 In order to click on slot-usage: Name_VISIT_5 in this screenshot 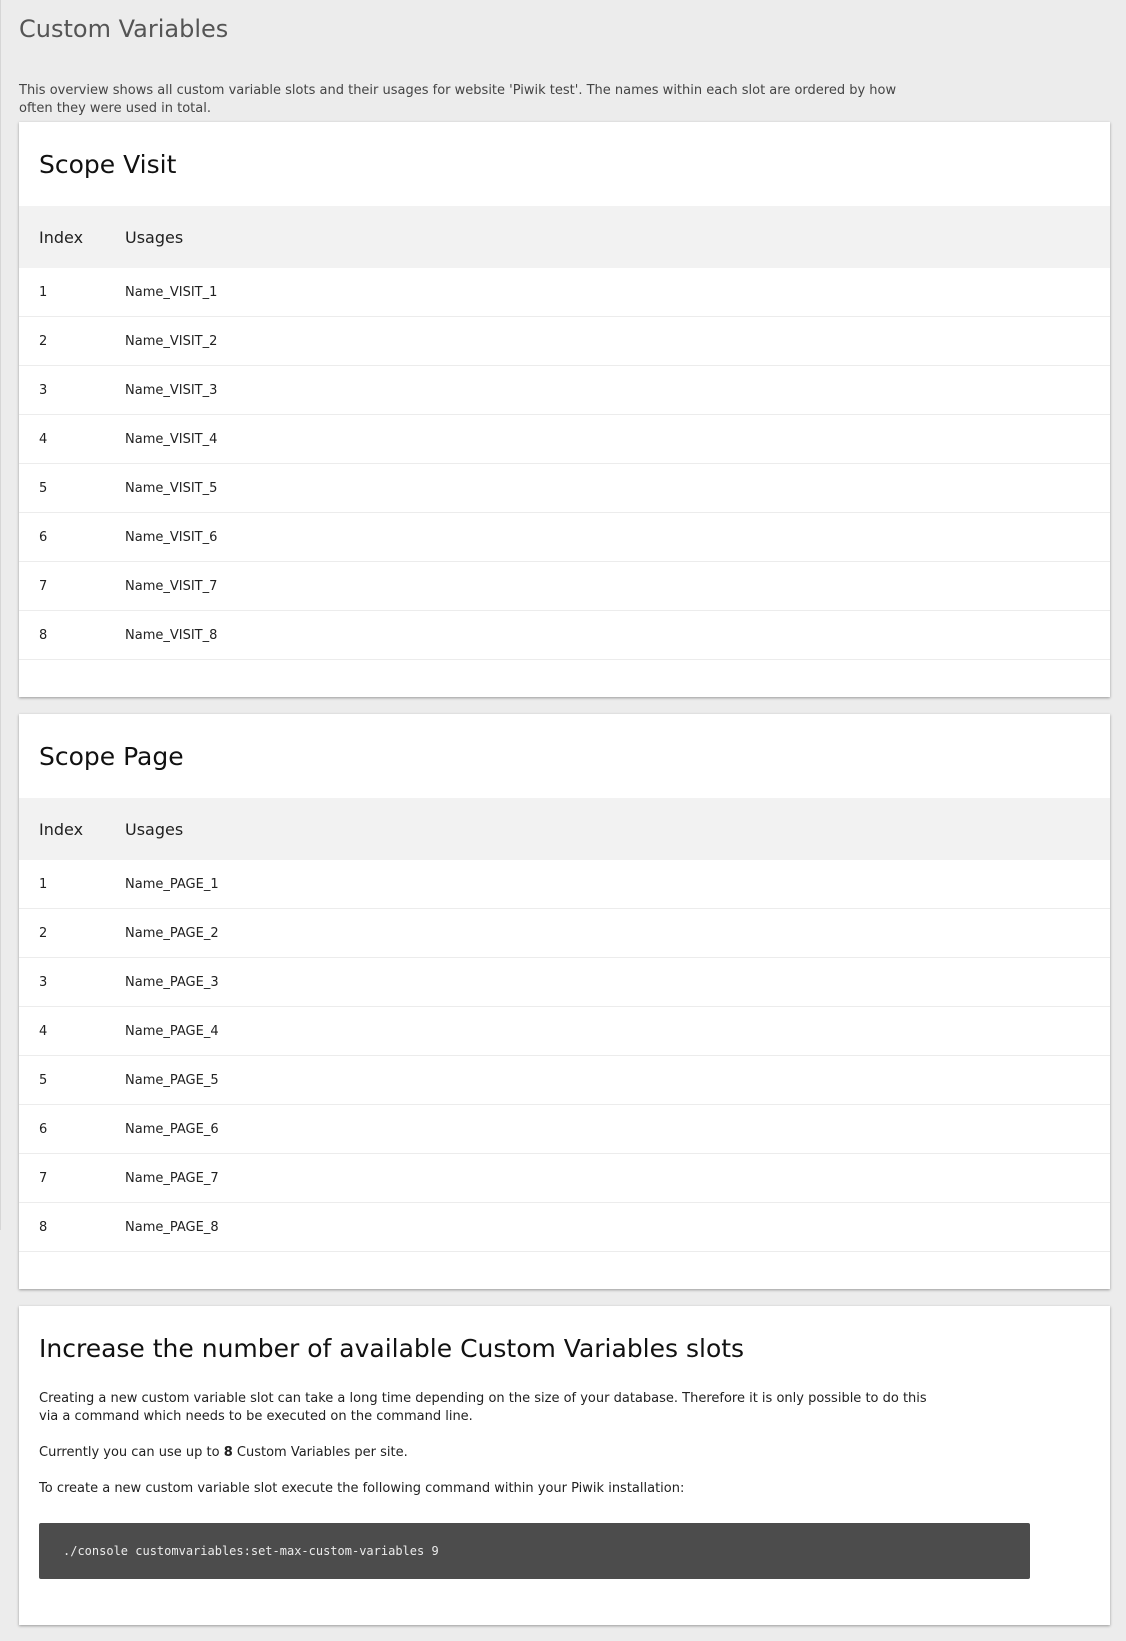, I will do `click(617, 488)`.